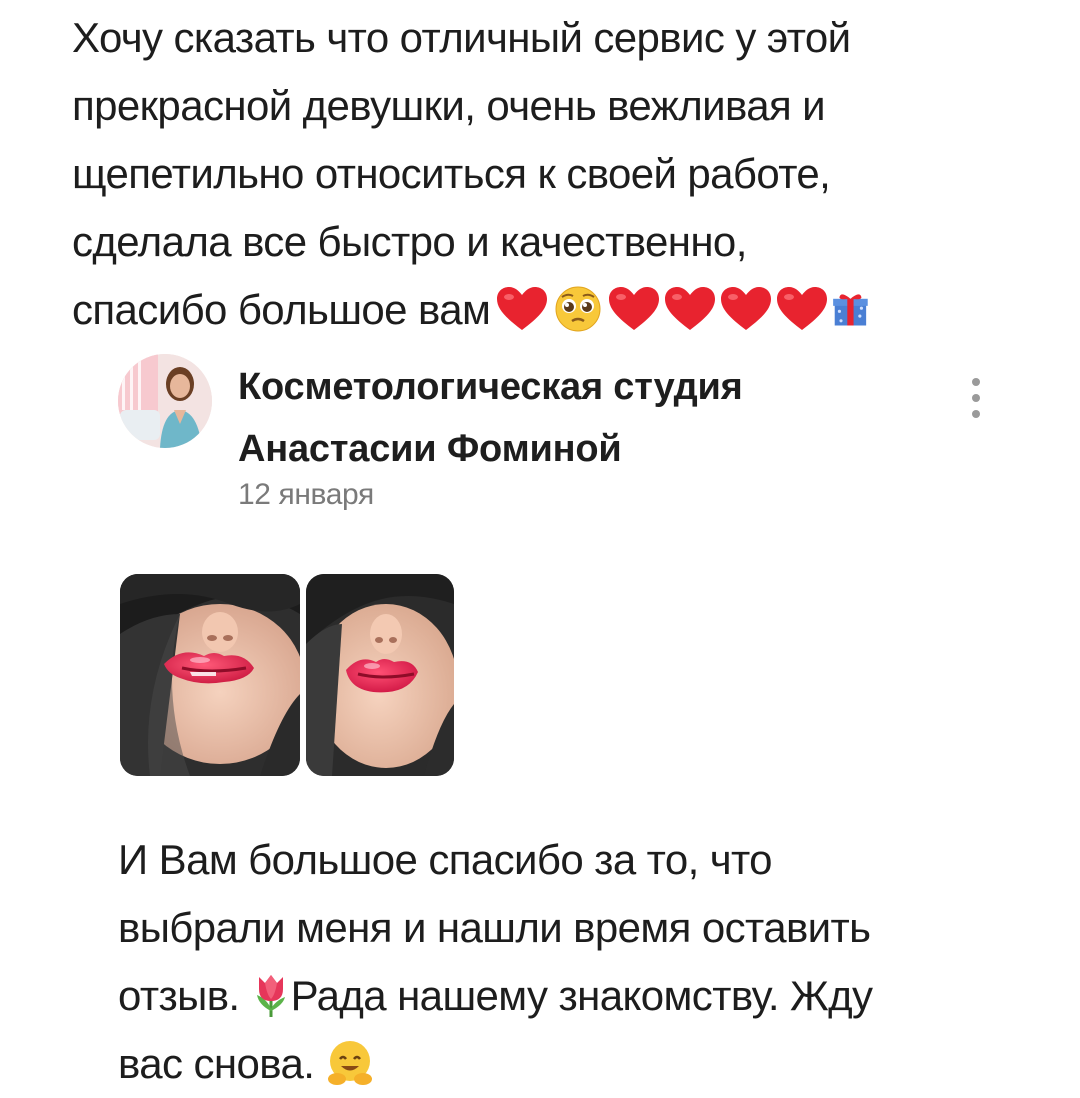 The height and width of the screenshot is (1098, 1080). Describe the element at coordinates (976, 405) in the screenshot. I see `more-options-button` at that location.